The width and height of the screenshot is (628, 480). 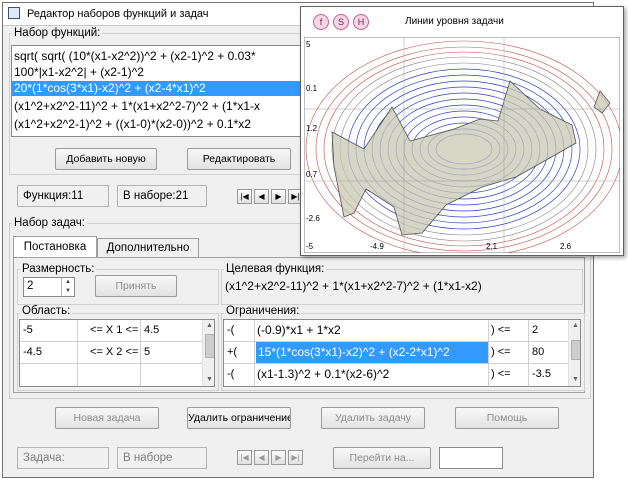 I want to click on area-row1-high: 4.5, so click(x=169, y=330).